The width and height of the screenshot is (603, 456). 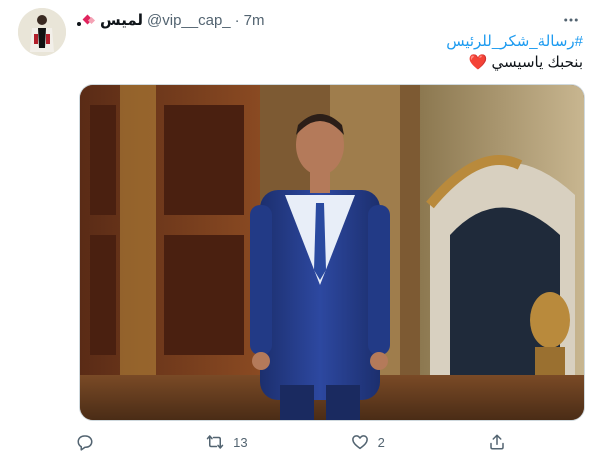 What do you see at coordinates (319, 20) in the screenshot?
I see `tweet-header: لميس @vip__cap_ · 7m` at bounding box center [319, 20].